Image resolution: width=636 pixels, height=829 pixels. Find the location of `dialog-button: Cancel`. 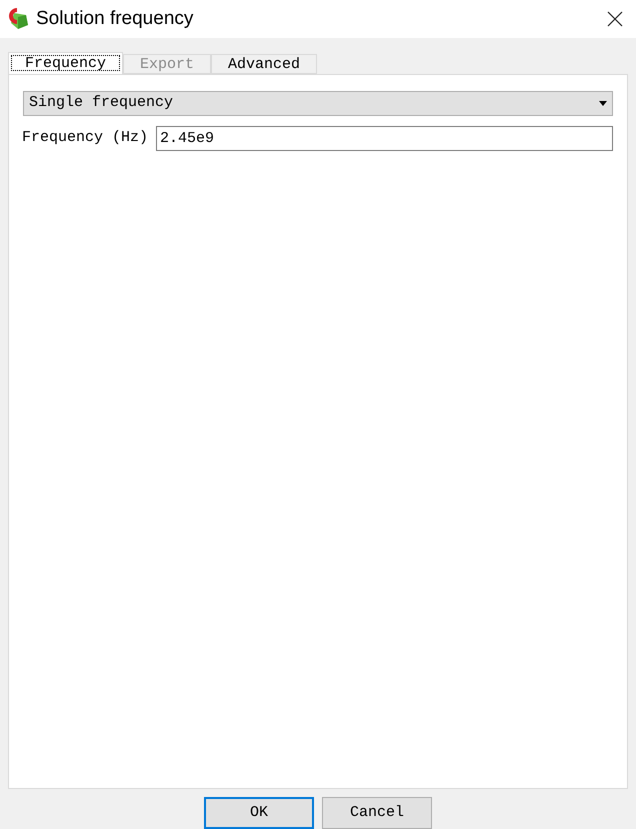

dialog-button: Cancel is located at coordinates (377, 813).